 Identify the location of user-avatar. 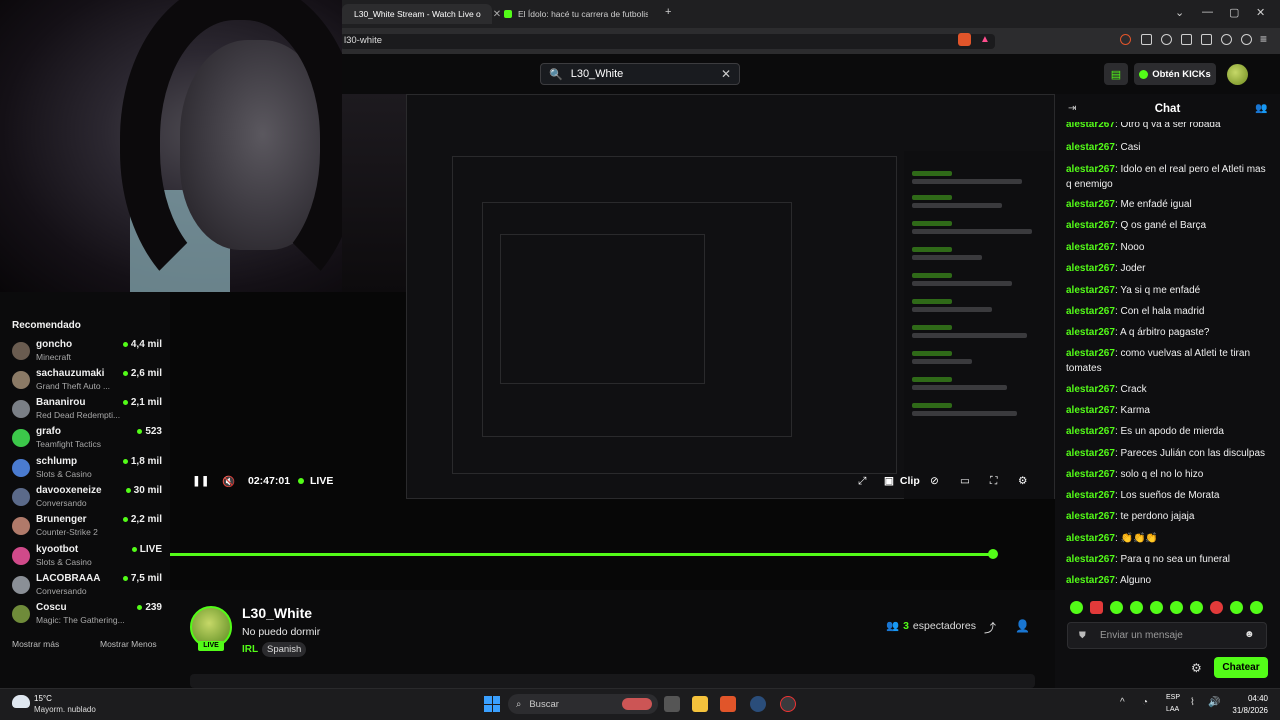
(1237, 74).